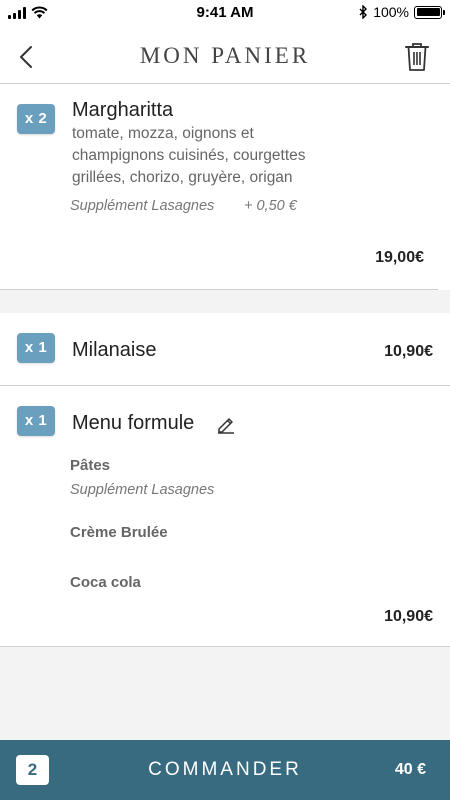 This screenshot has width=450, height=800. Describe the element at coordinates (391, 12) in the screenshot. I see `battery-percent: 100%` at that location.